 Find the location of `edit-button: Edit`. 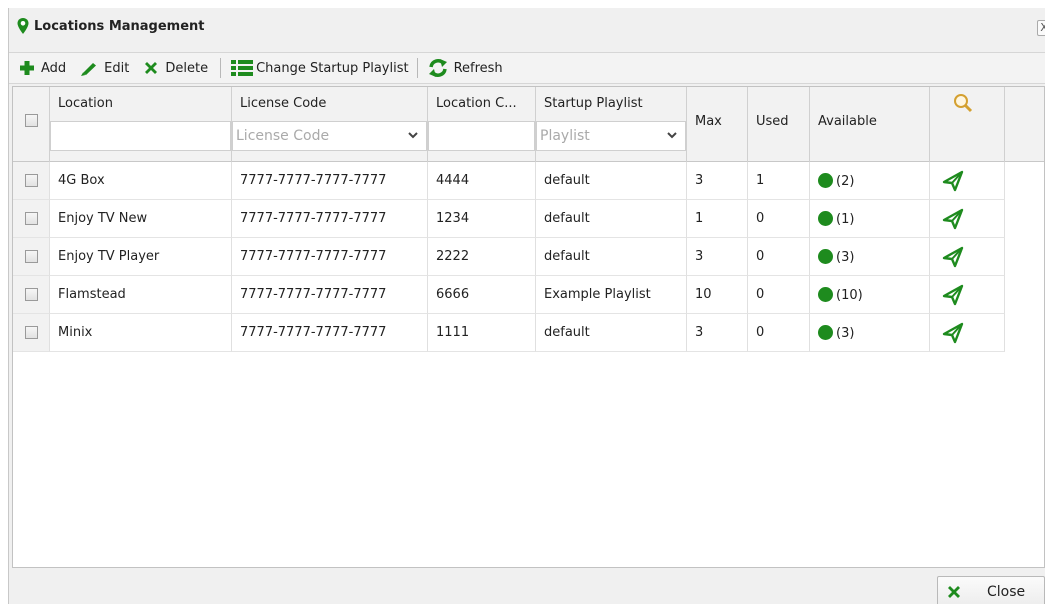

edit-button: Edit is located at coordinates (104, 68).